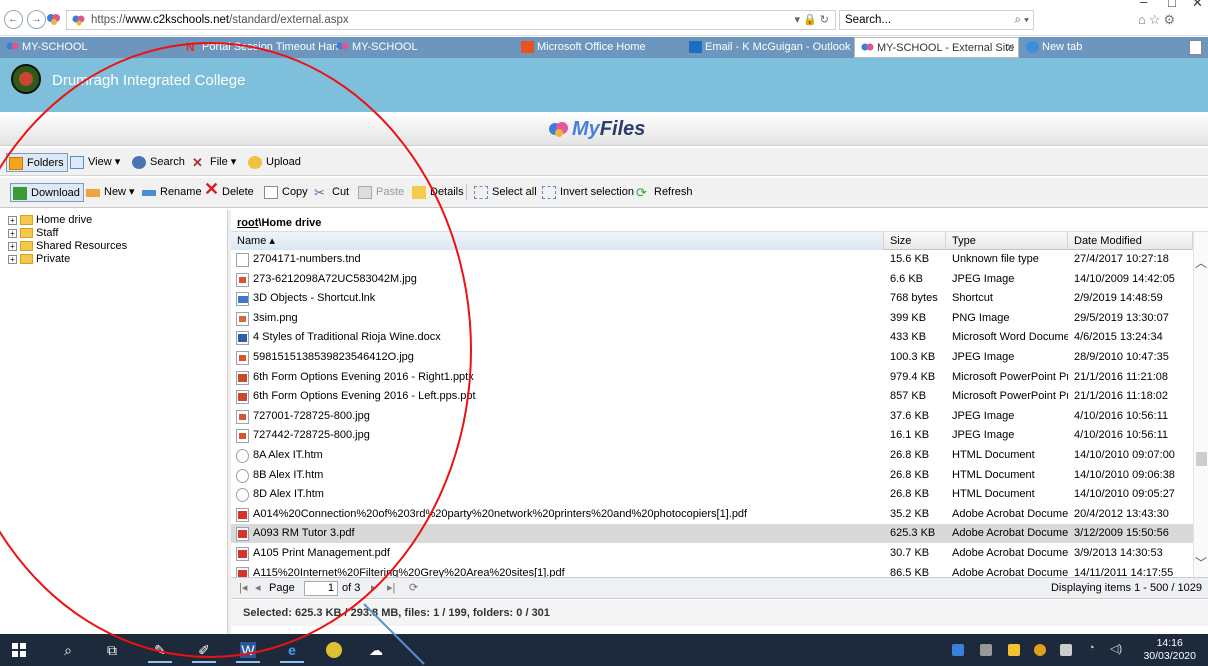  I want to click on forward-button: →, so click(36, 19).